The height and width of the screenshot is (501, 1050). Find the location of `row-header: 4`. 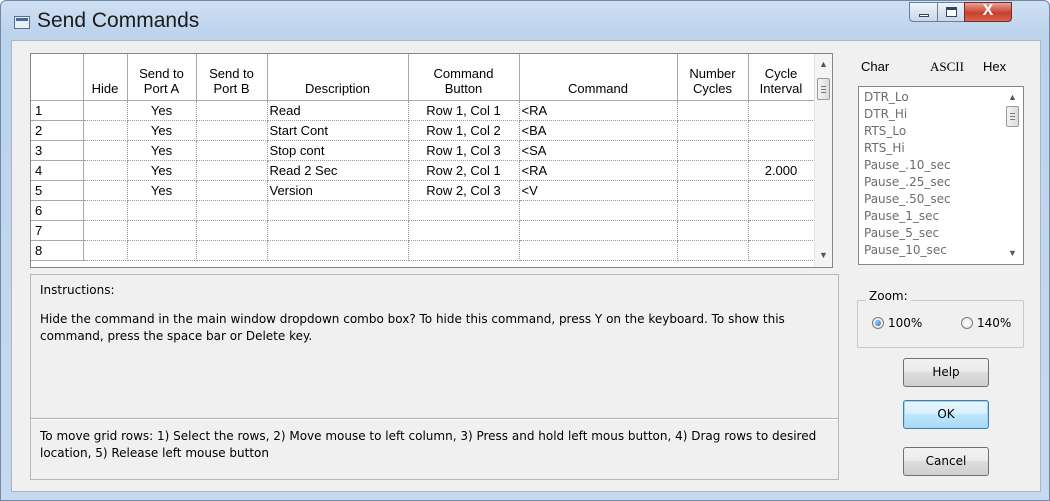

row-header: 4 is located at coordinates (57, 170).